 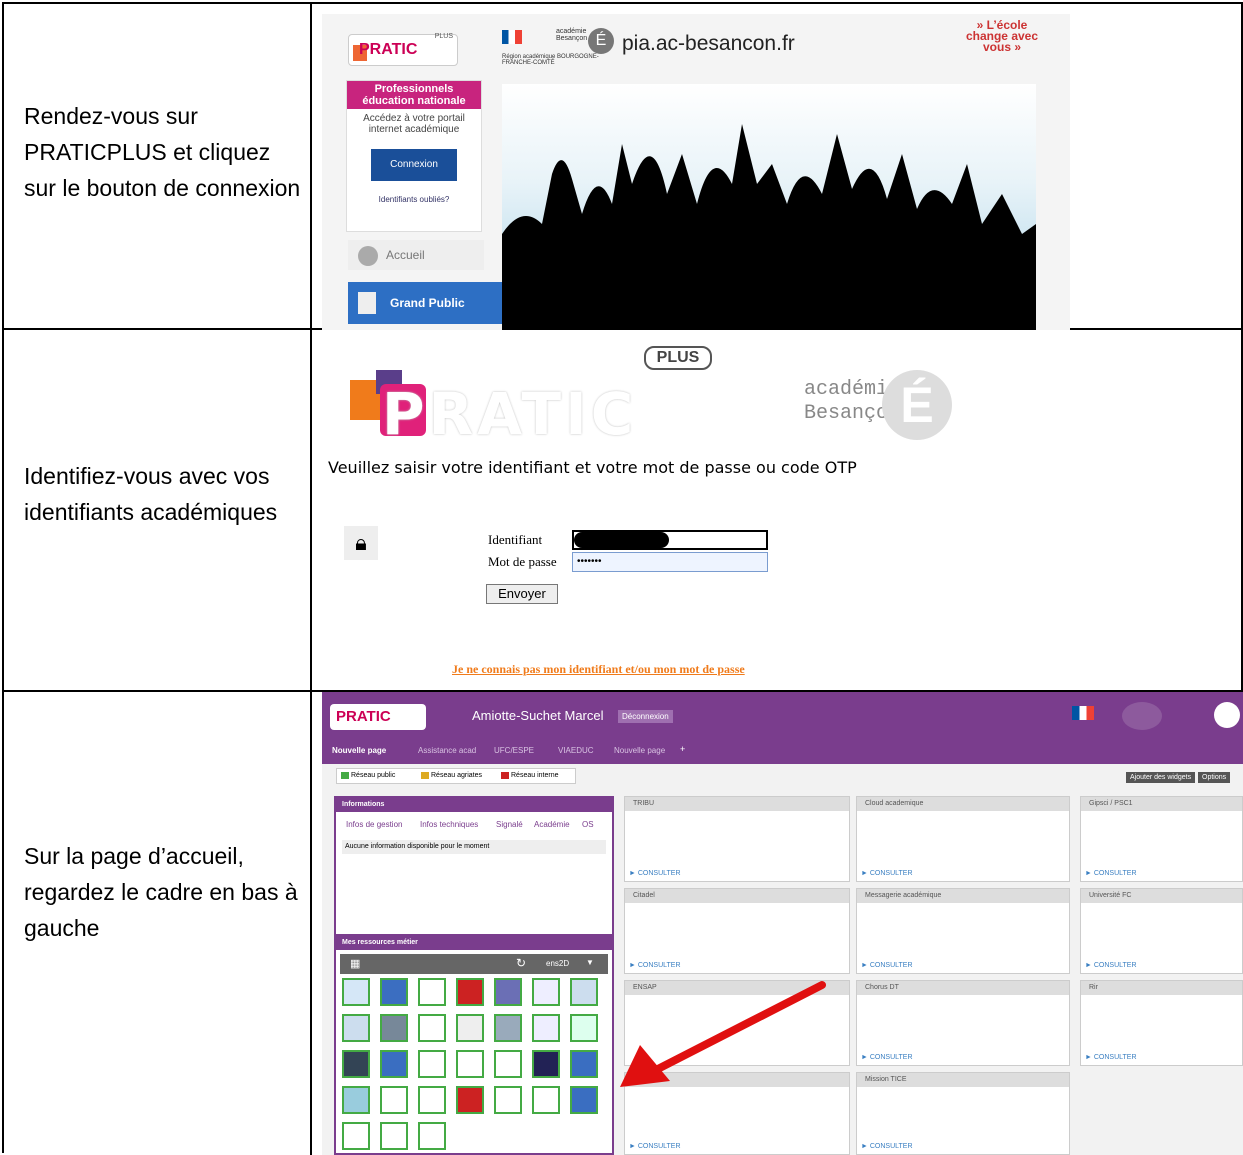 What do you see at coordinates (508, 992) in the screenshot?
I see `resource-esidoc` at bounding box center [508, 992].